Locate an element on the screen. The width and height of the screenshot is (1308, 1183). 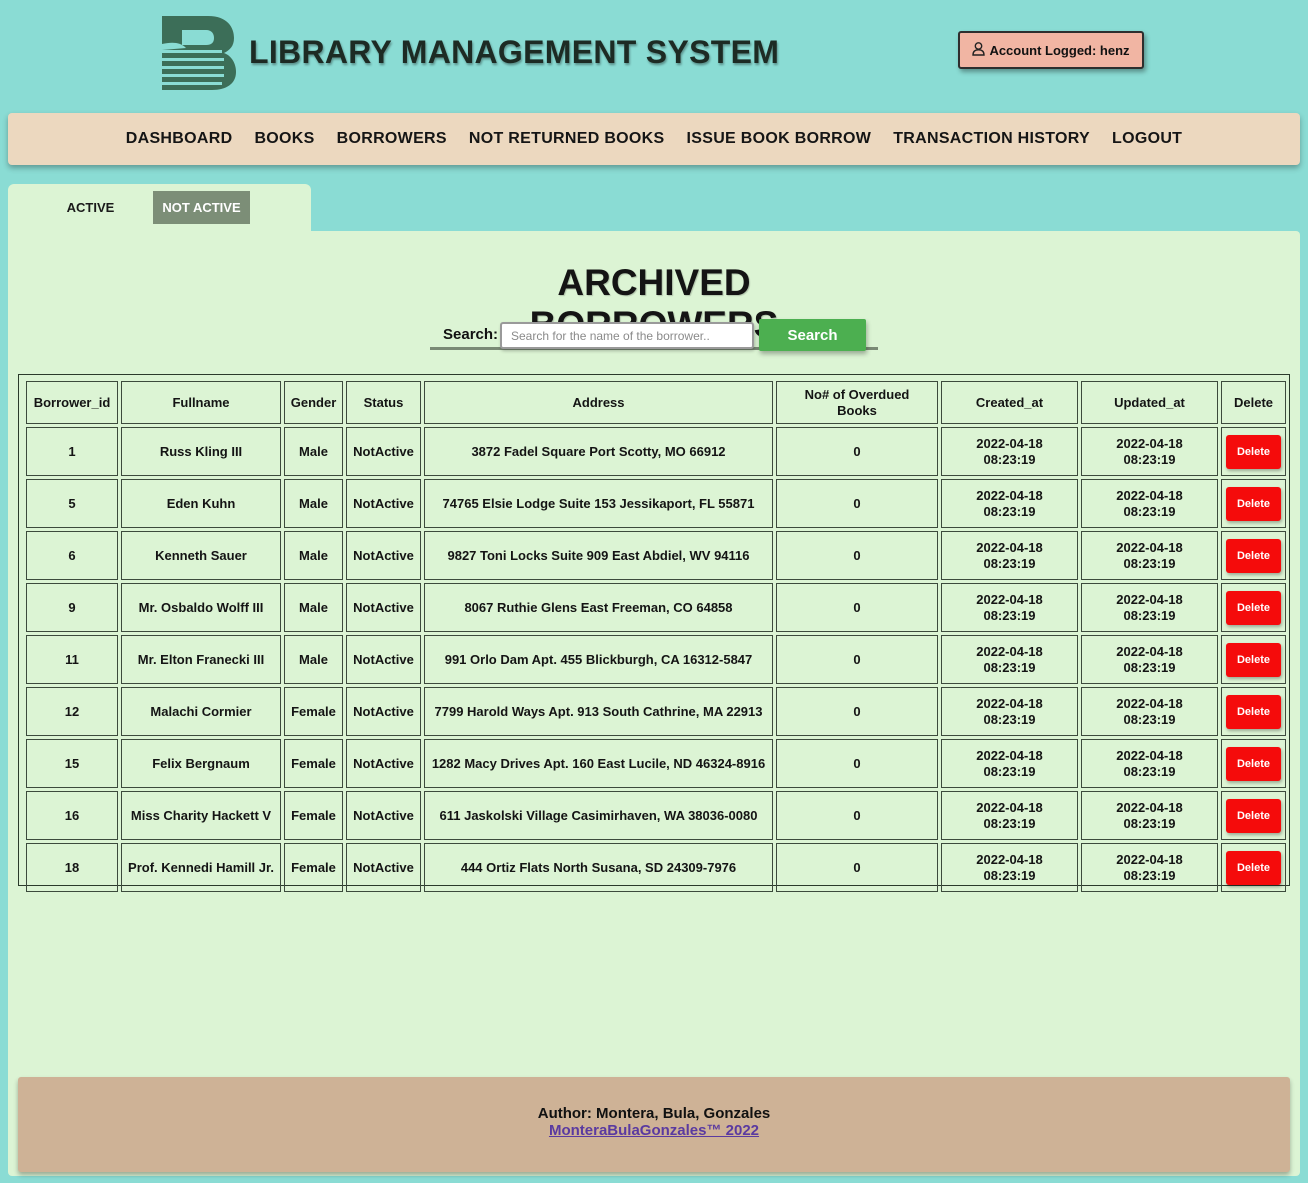
library-logo is located at coordinates (199, 53).